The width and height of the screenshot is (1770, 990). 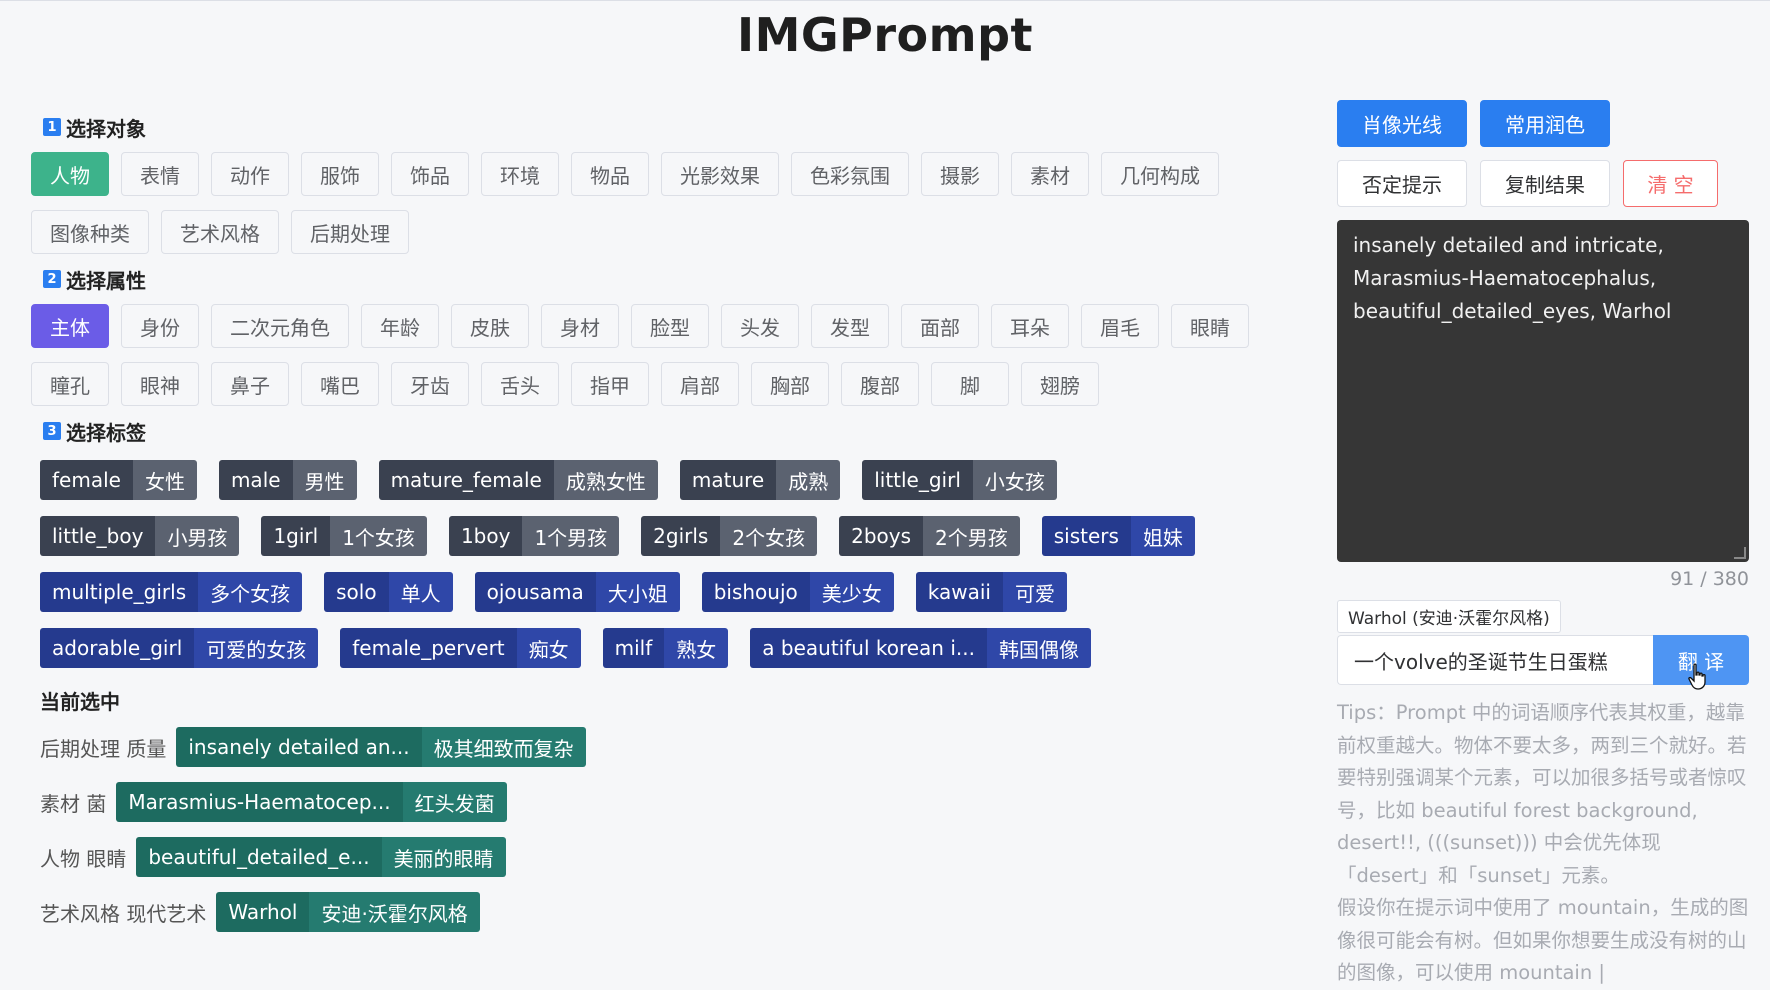 What do you see at coordinates (520, 174) in the screenshot?
I see `object-category-button: 环境` at bounding box center [520, 174].